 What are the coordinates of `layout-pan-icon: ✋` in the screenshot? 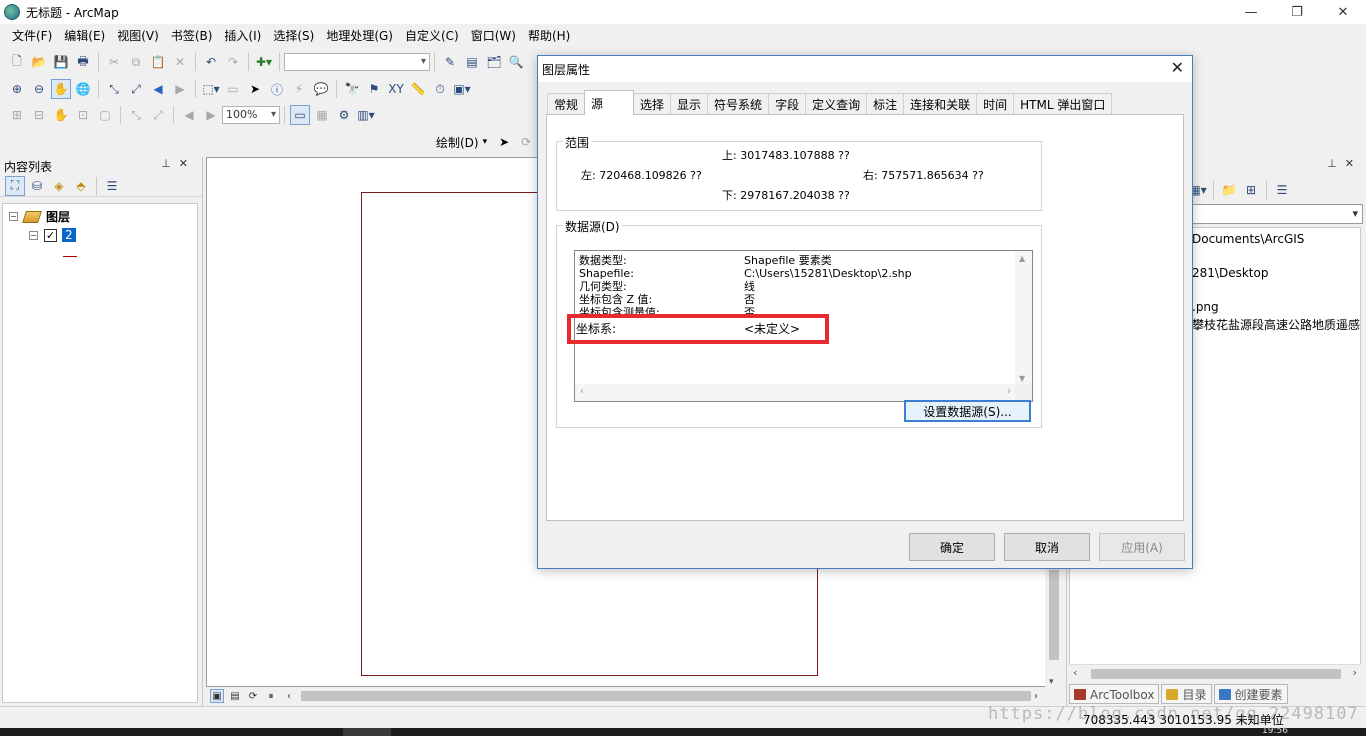 It's located at (61, 115).